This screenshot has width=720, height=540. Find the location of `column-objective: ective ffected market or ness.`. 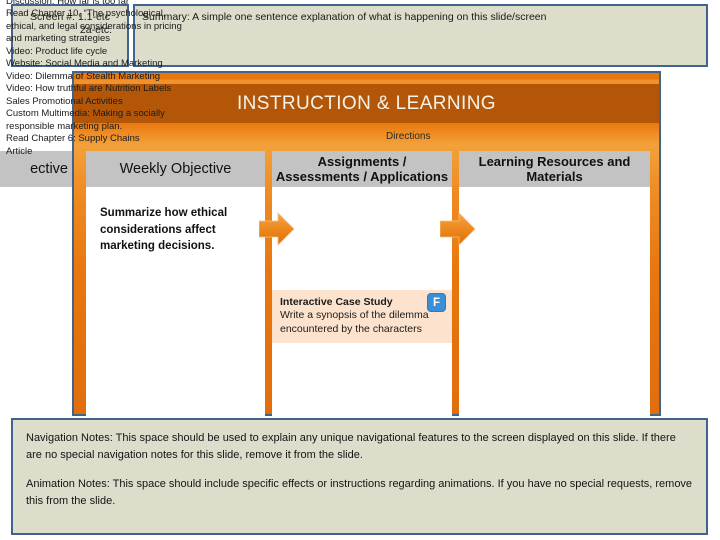

column-objective: ective ffected market or ness. is located at coordinates (36, 283).